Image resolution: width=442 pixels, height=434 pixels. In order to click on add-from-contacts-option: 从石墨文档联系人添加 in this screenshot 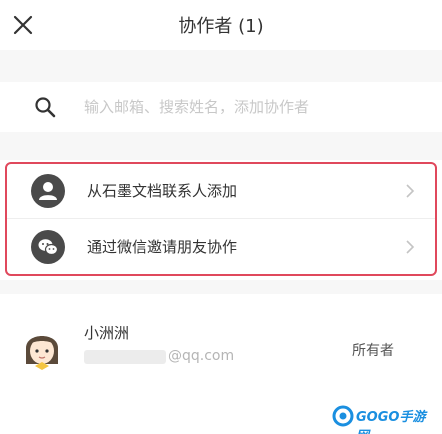, I will do `click(221, 191)`.